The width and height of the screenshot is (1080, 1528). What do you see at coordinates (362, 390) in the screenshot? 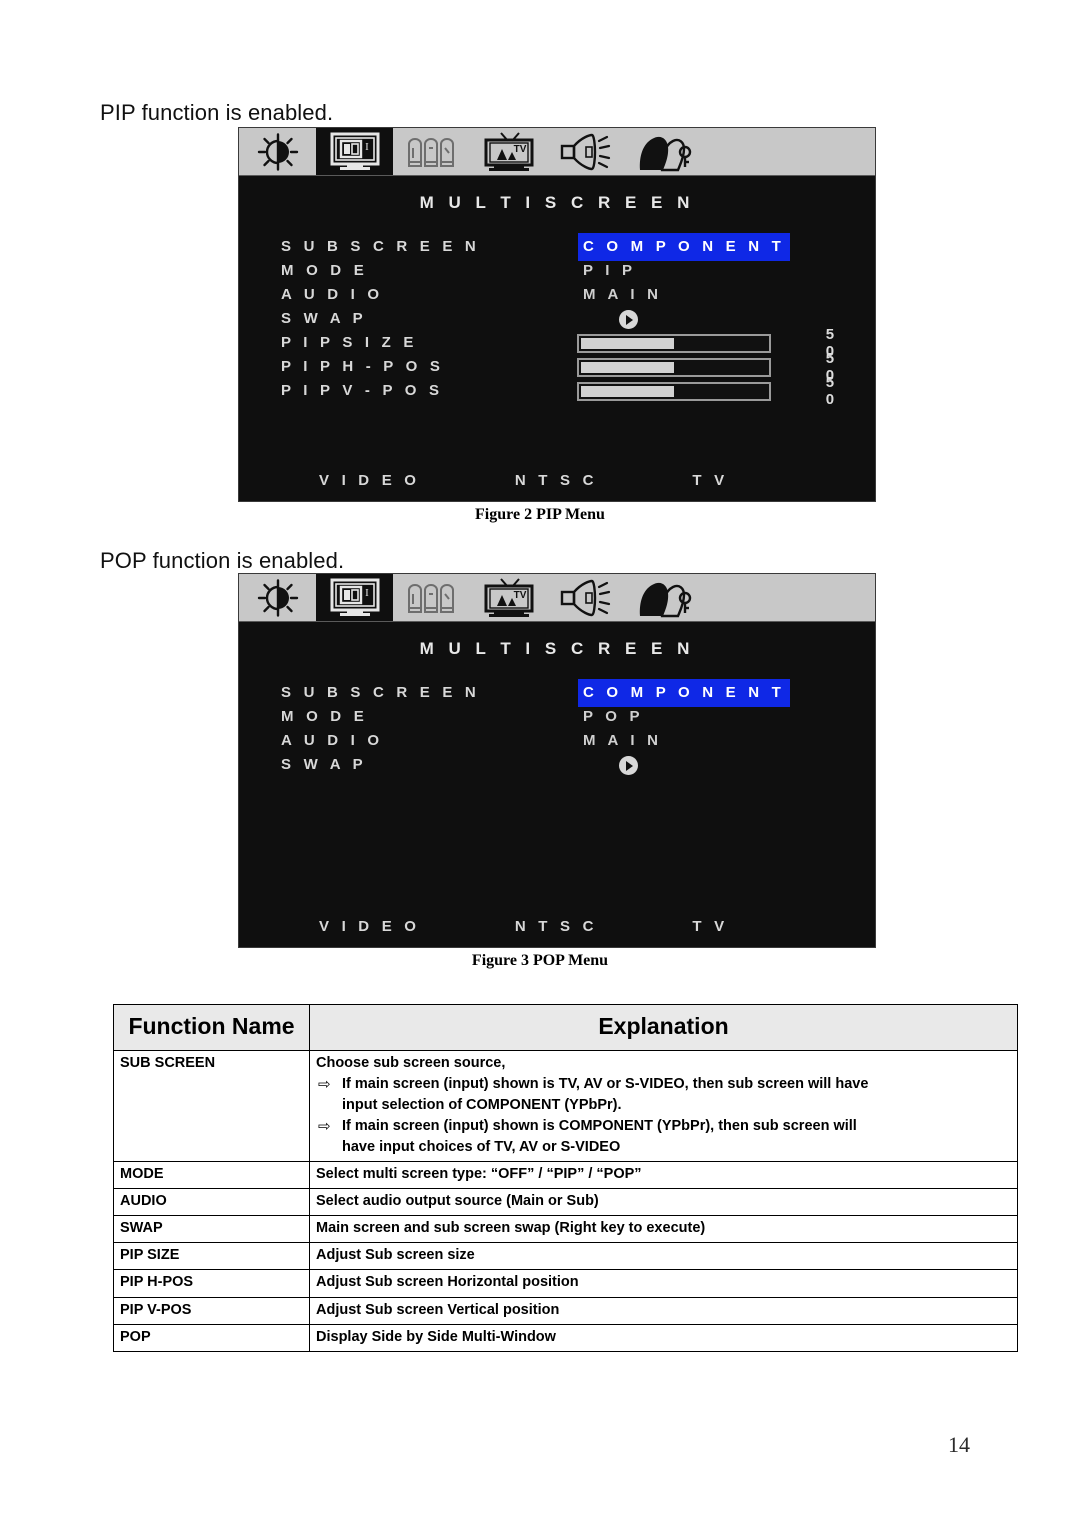
I see `osd-row-label: P I P V - P O S` at bounding box center [362, 390].